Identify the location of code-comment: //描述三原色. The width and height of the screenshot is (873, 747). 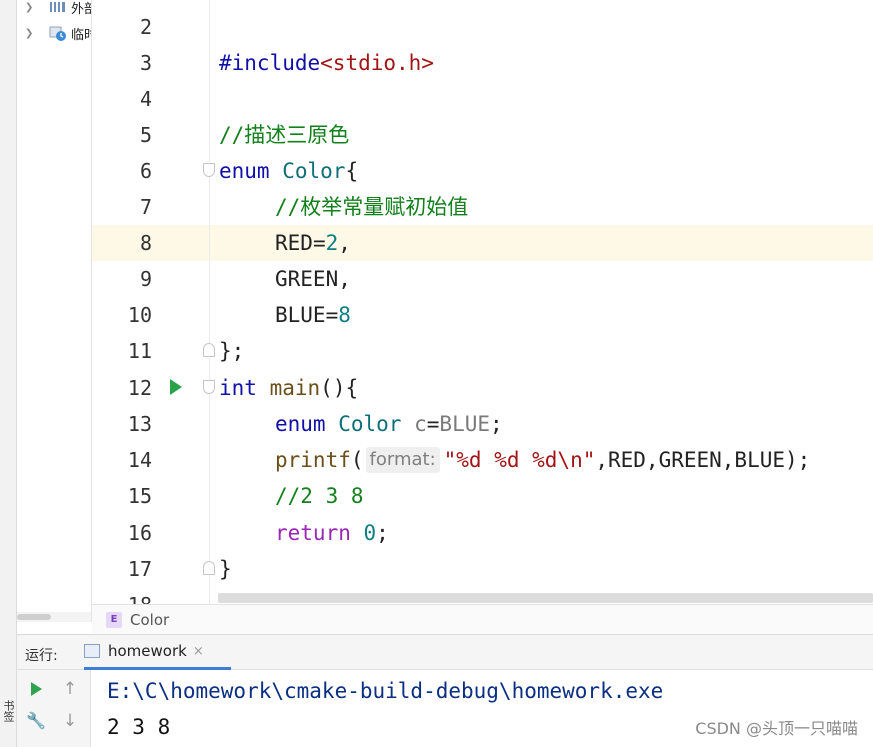
(284, 135).